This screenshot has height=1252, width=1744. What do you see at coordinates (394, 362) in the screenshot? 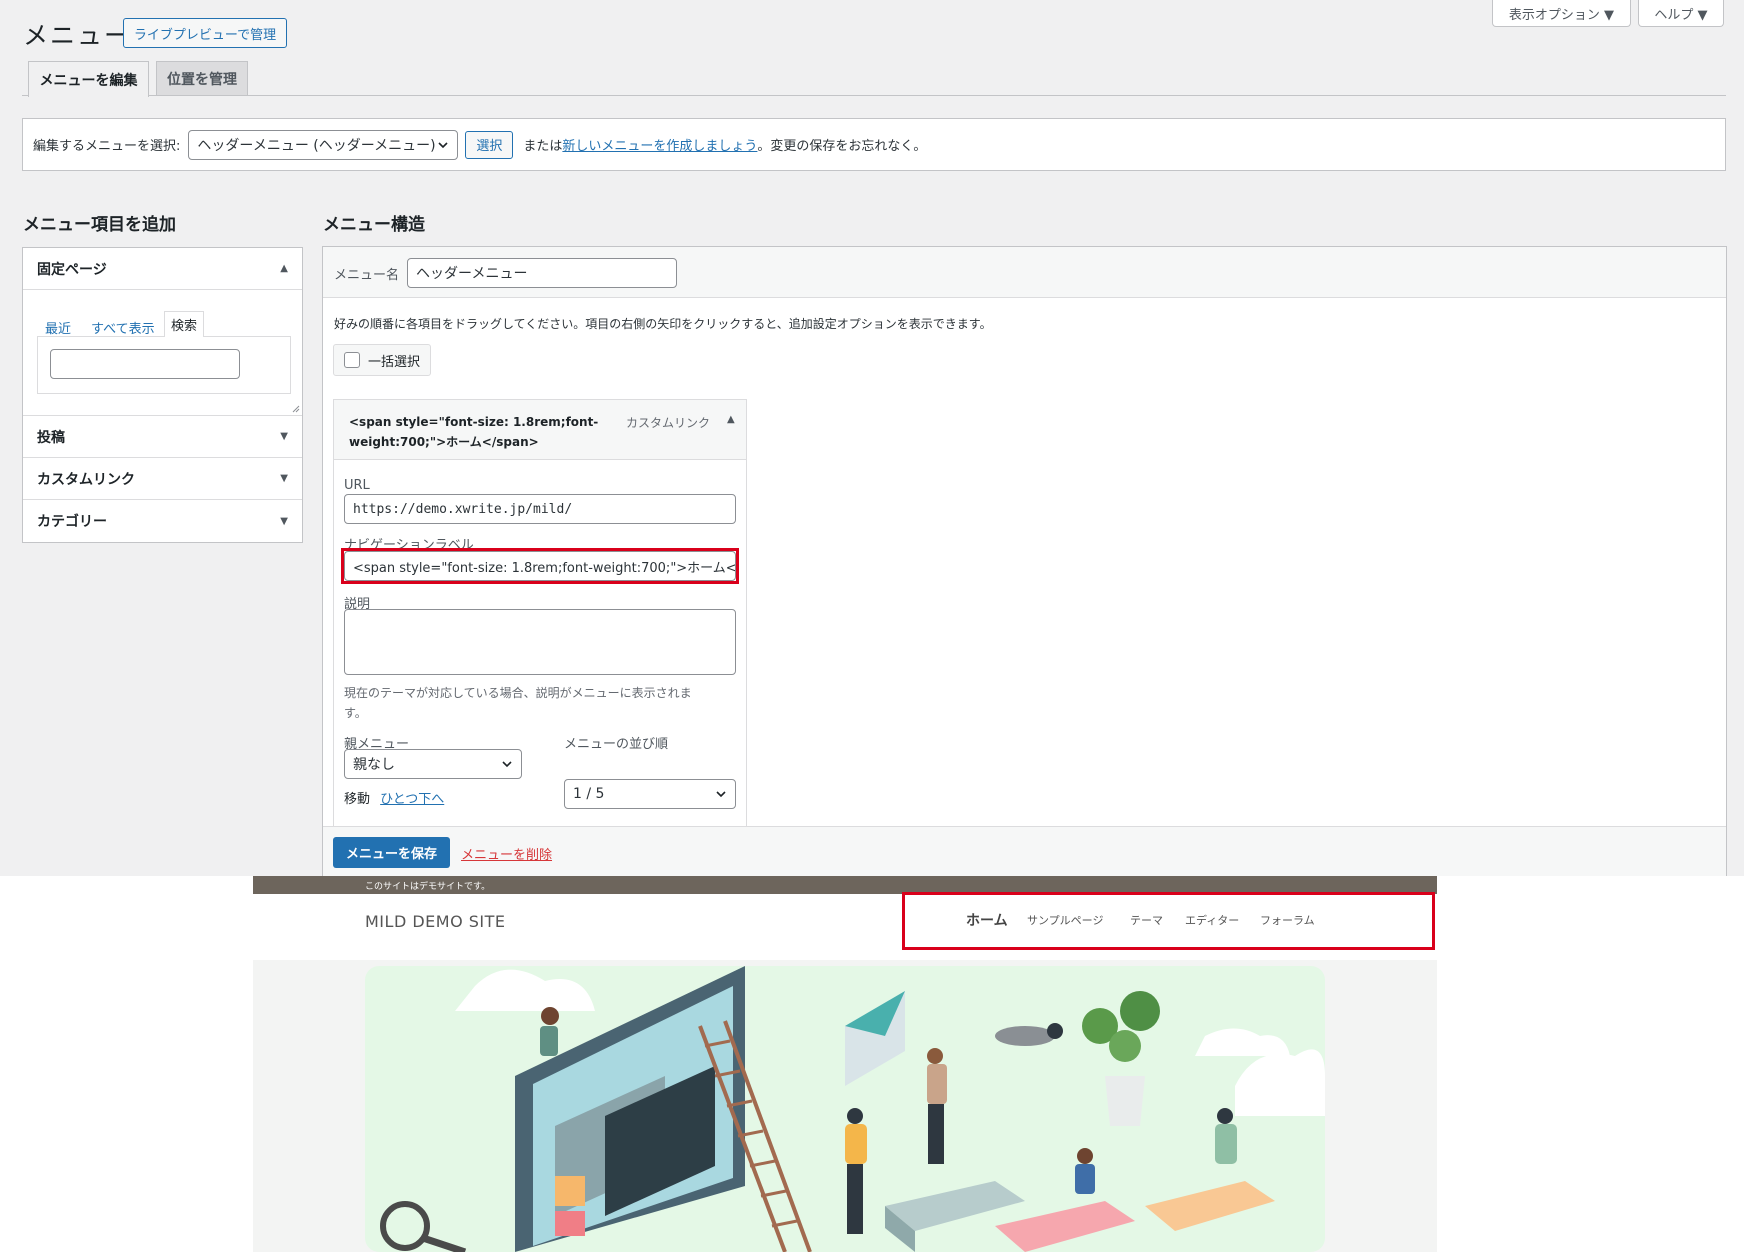
I see `bulk-select-label: 一括選択` at bounding box center [394, 362].